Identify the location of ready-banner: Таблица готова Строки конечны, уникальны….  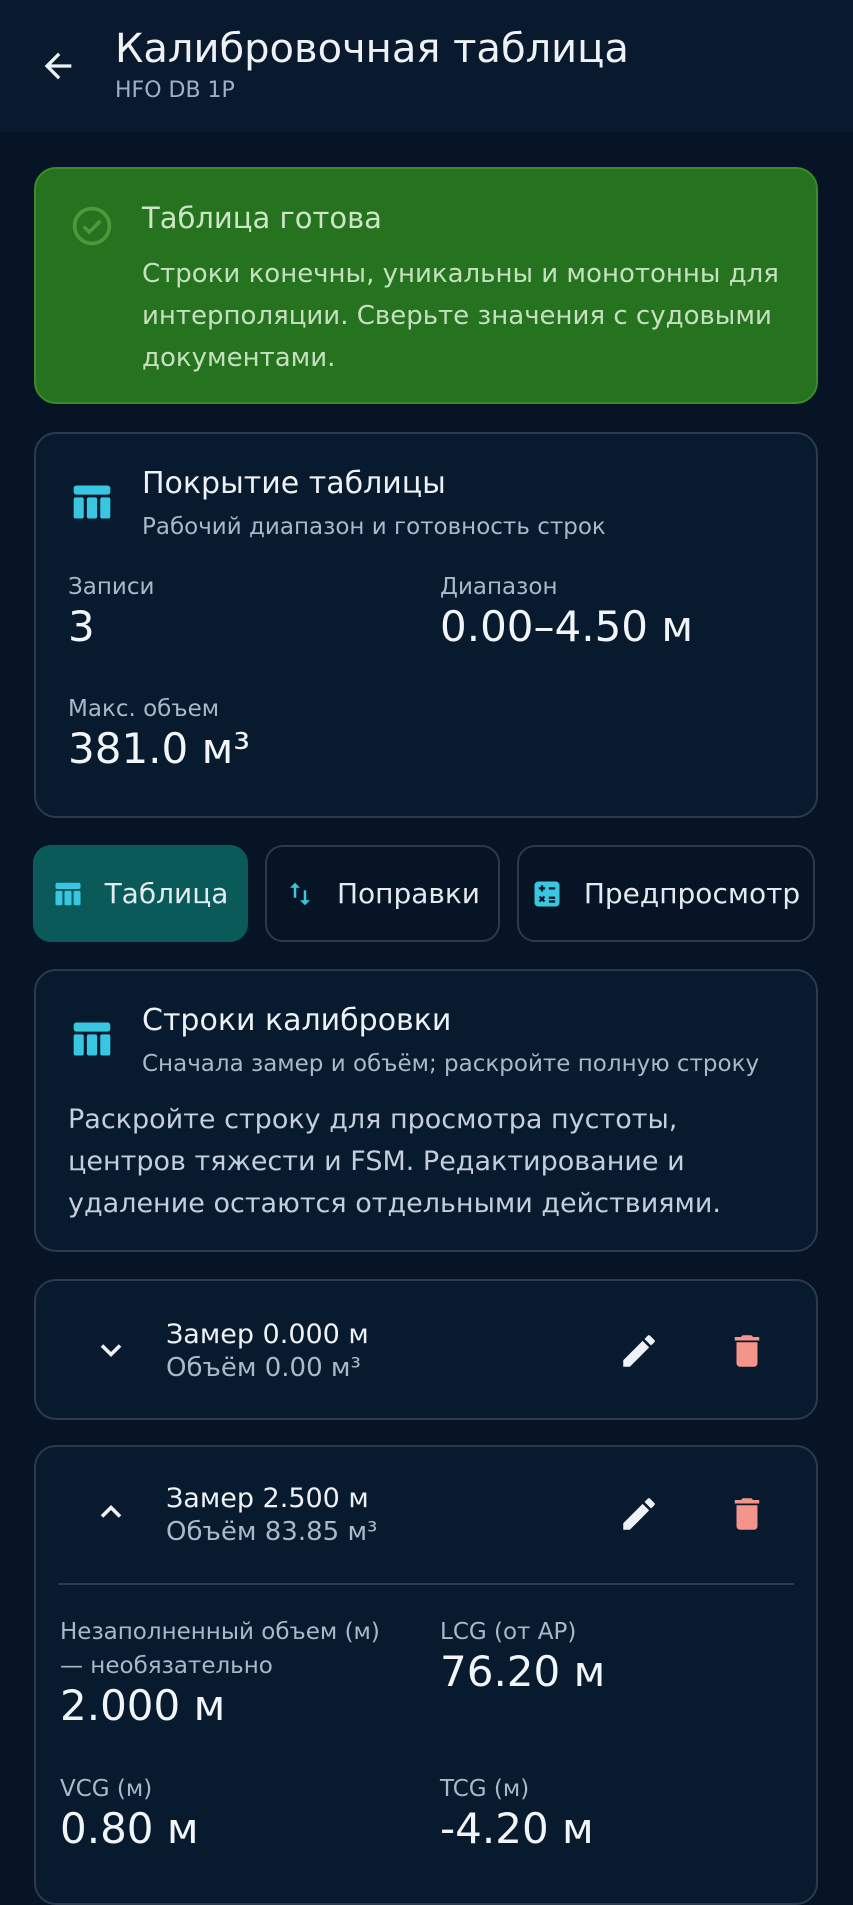
(426, 285).